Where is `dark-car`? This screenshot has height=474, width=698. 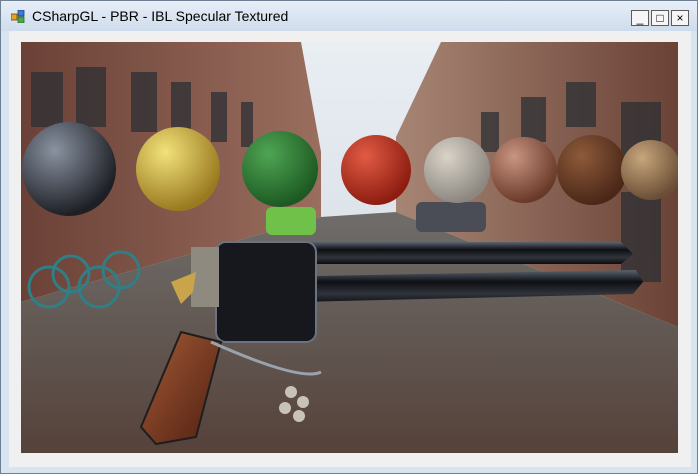 dark-car is located at coordinates (451, 217).